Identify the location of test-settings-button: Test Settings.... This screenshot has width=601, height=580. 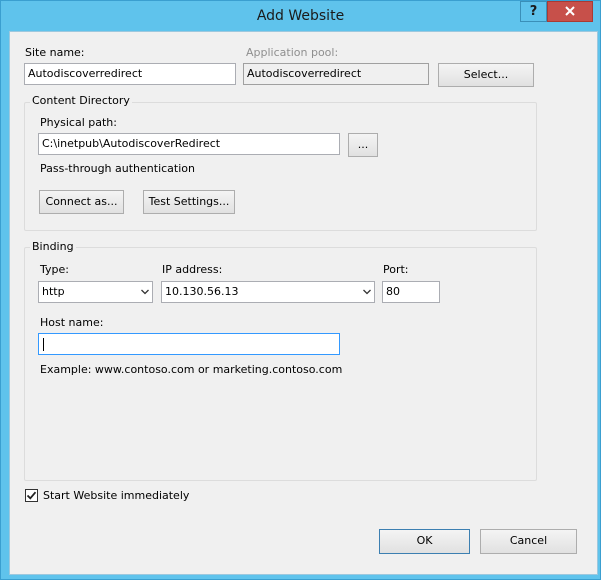
(189, 202).